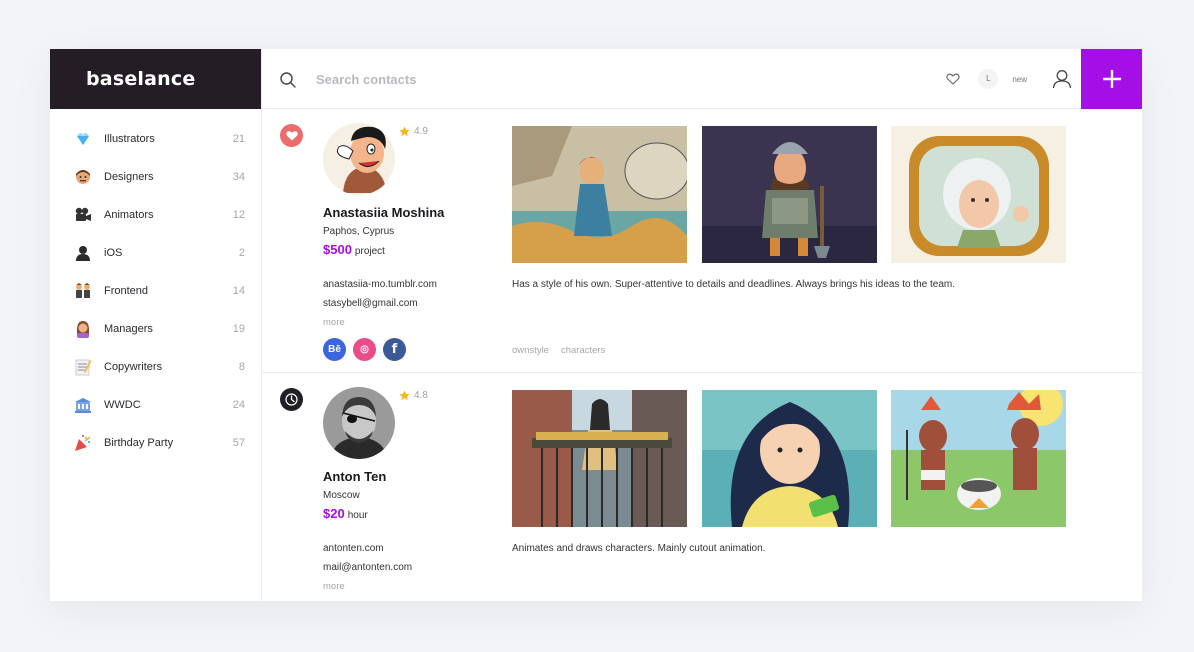 This screenshot has width=1194, height=652. What do you see at coordinates (139, 443) in the screenshot?
I see `sidebar-item-label: Birthday Party` at bounding box center [139, 443].